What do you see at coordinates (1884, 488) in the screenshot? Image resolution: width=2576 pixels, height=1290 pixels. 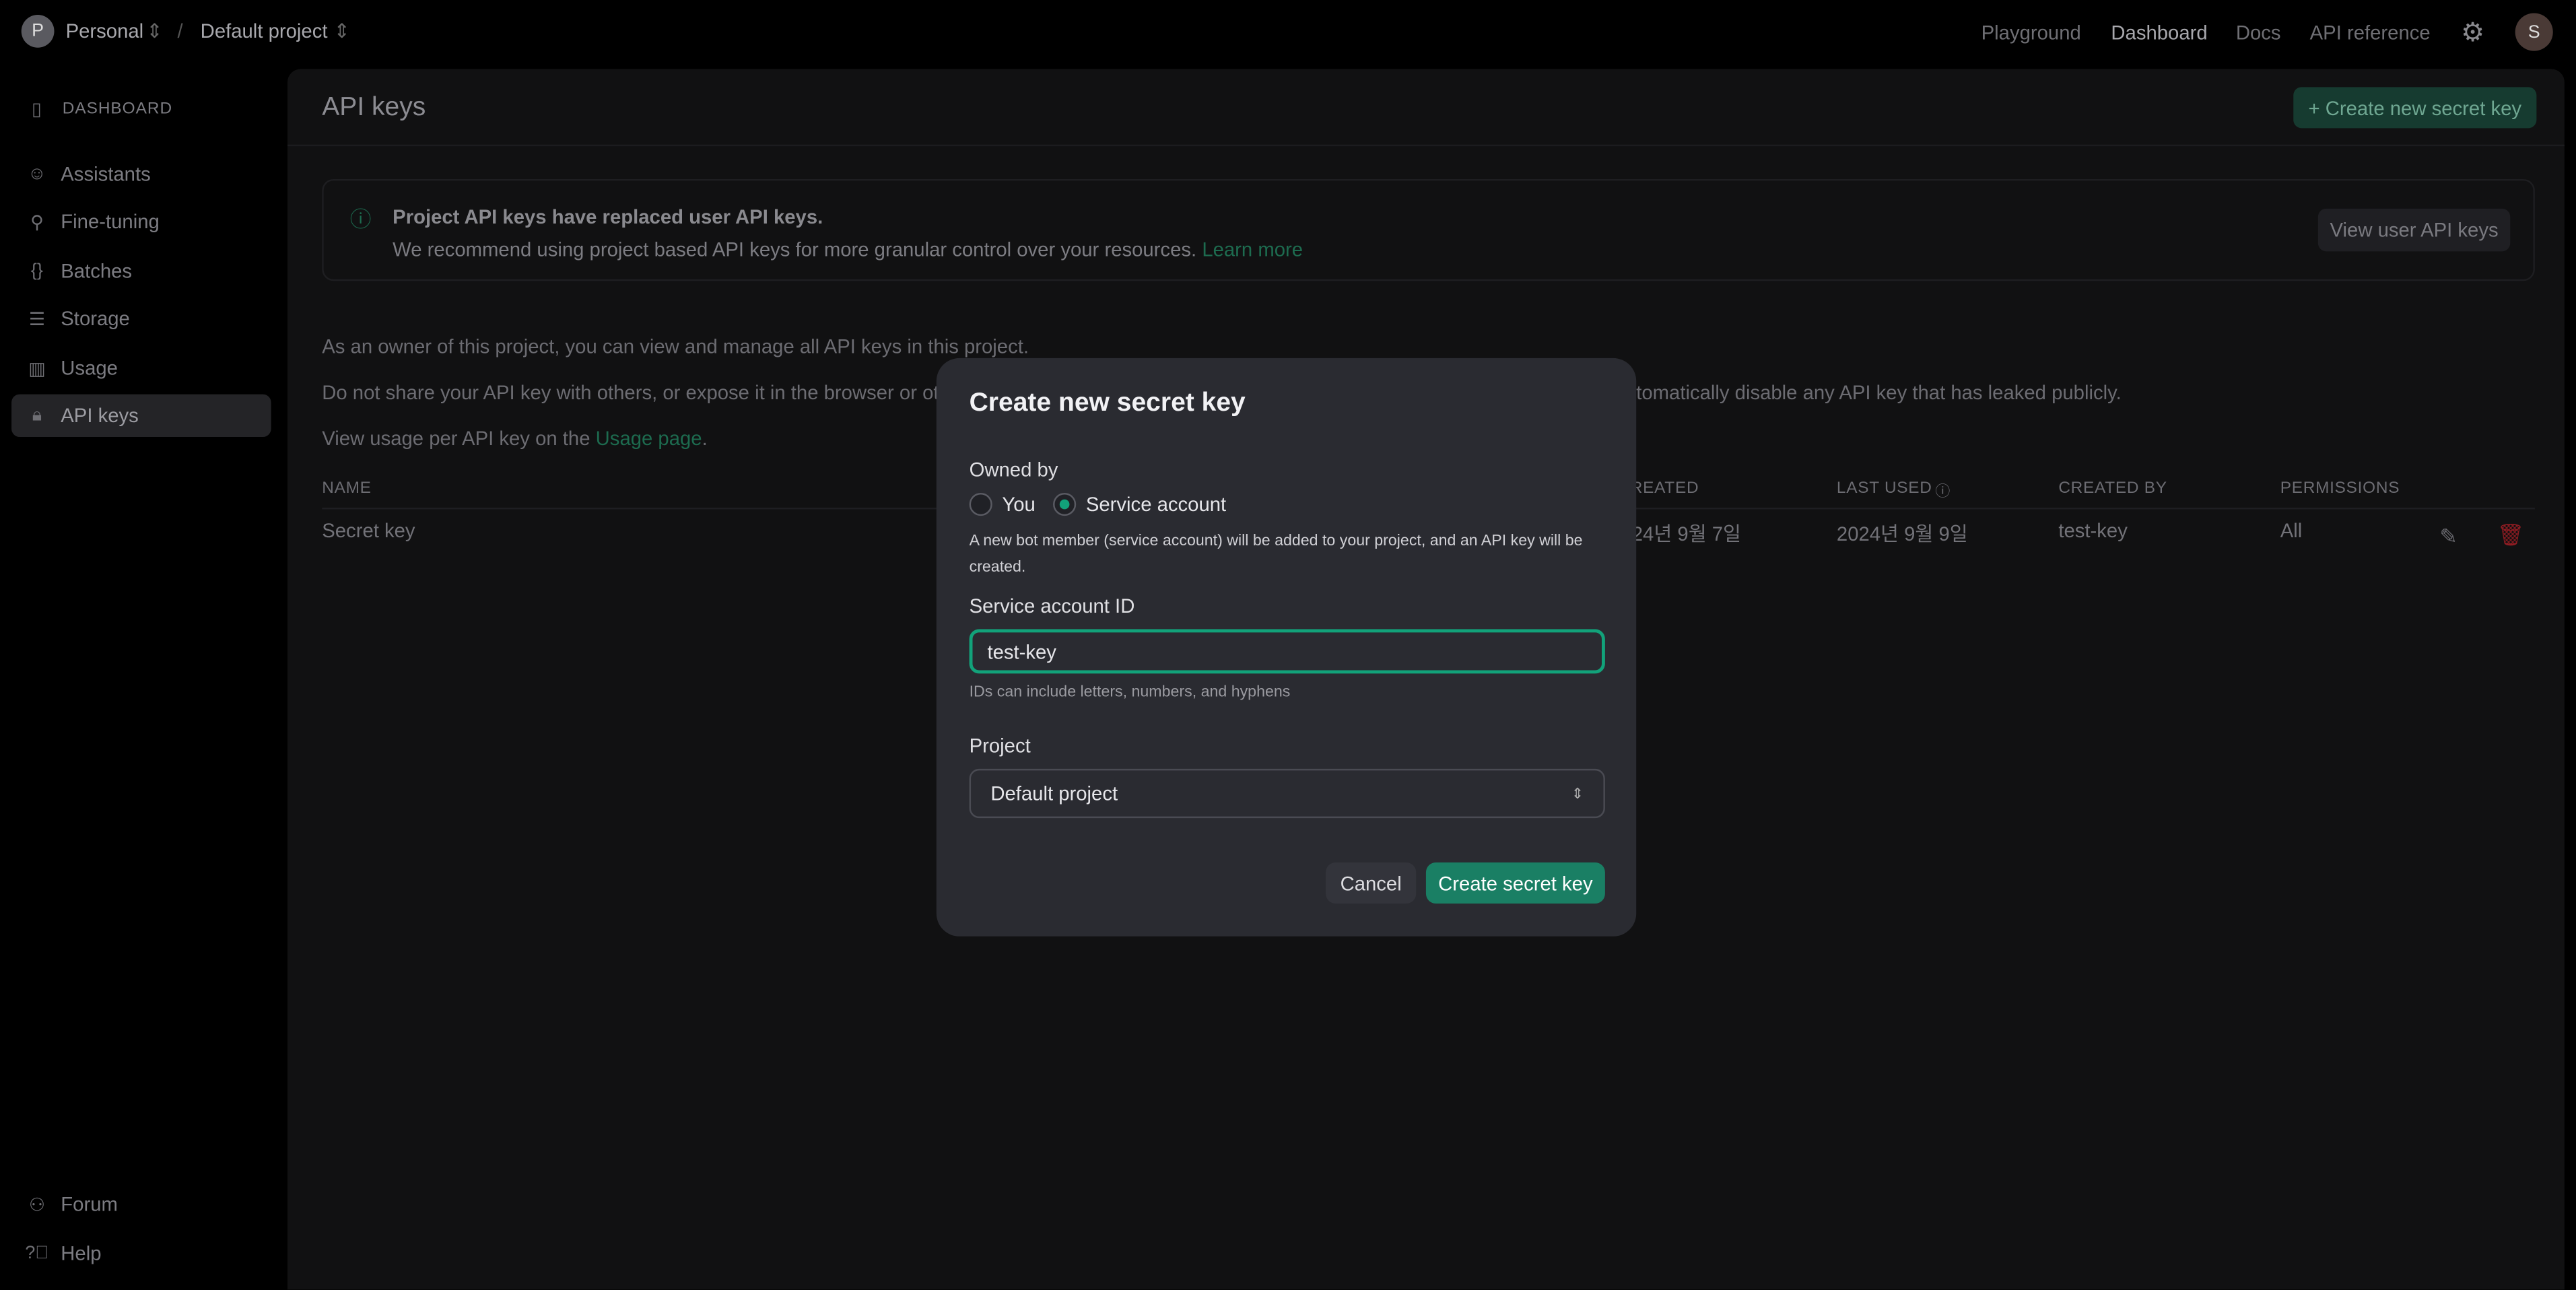 I see `column-header: LAST USED` at bounding box center [1884, 488].